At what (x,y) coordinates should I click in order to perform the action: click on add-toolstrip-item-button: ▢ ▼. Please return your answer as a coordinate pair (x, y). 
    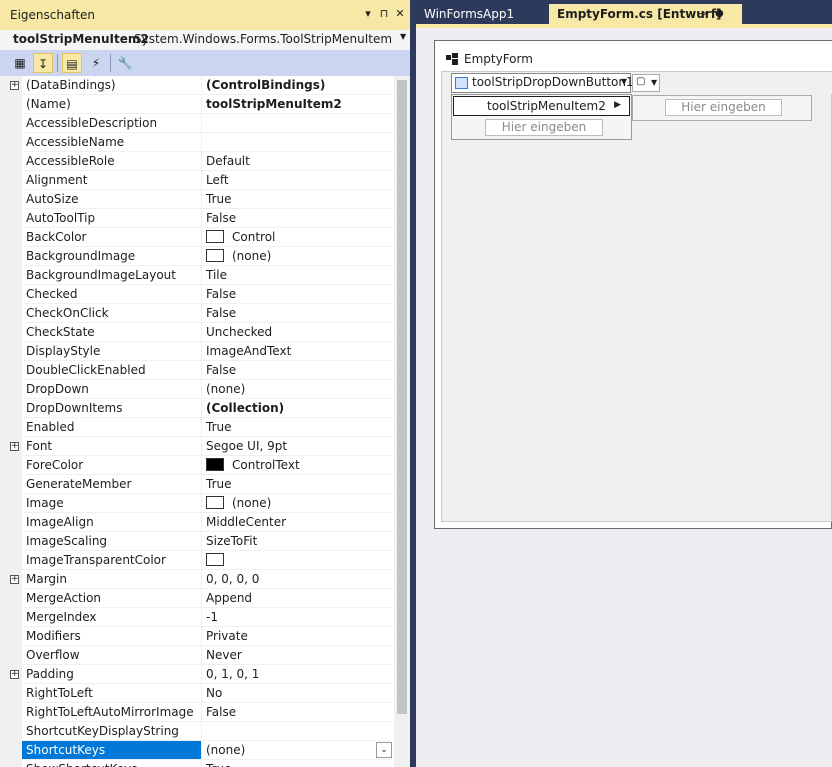
    Looking at the image, I should click on (646, 83).